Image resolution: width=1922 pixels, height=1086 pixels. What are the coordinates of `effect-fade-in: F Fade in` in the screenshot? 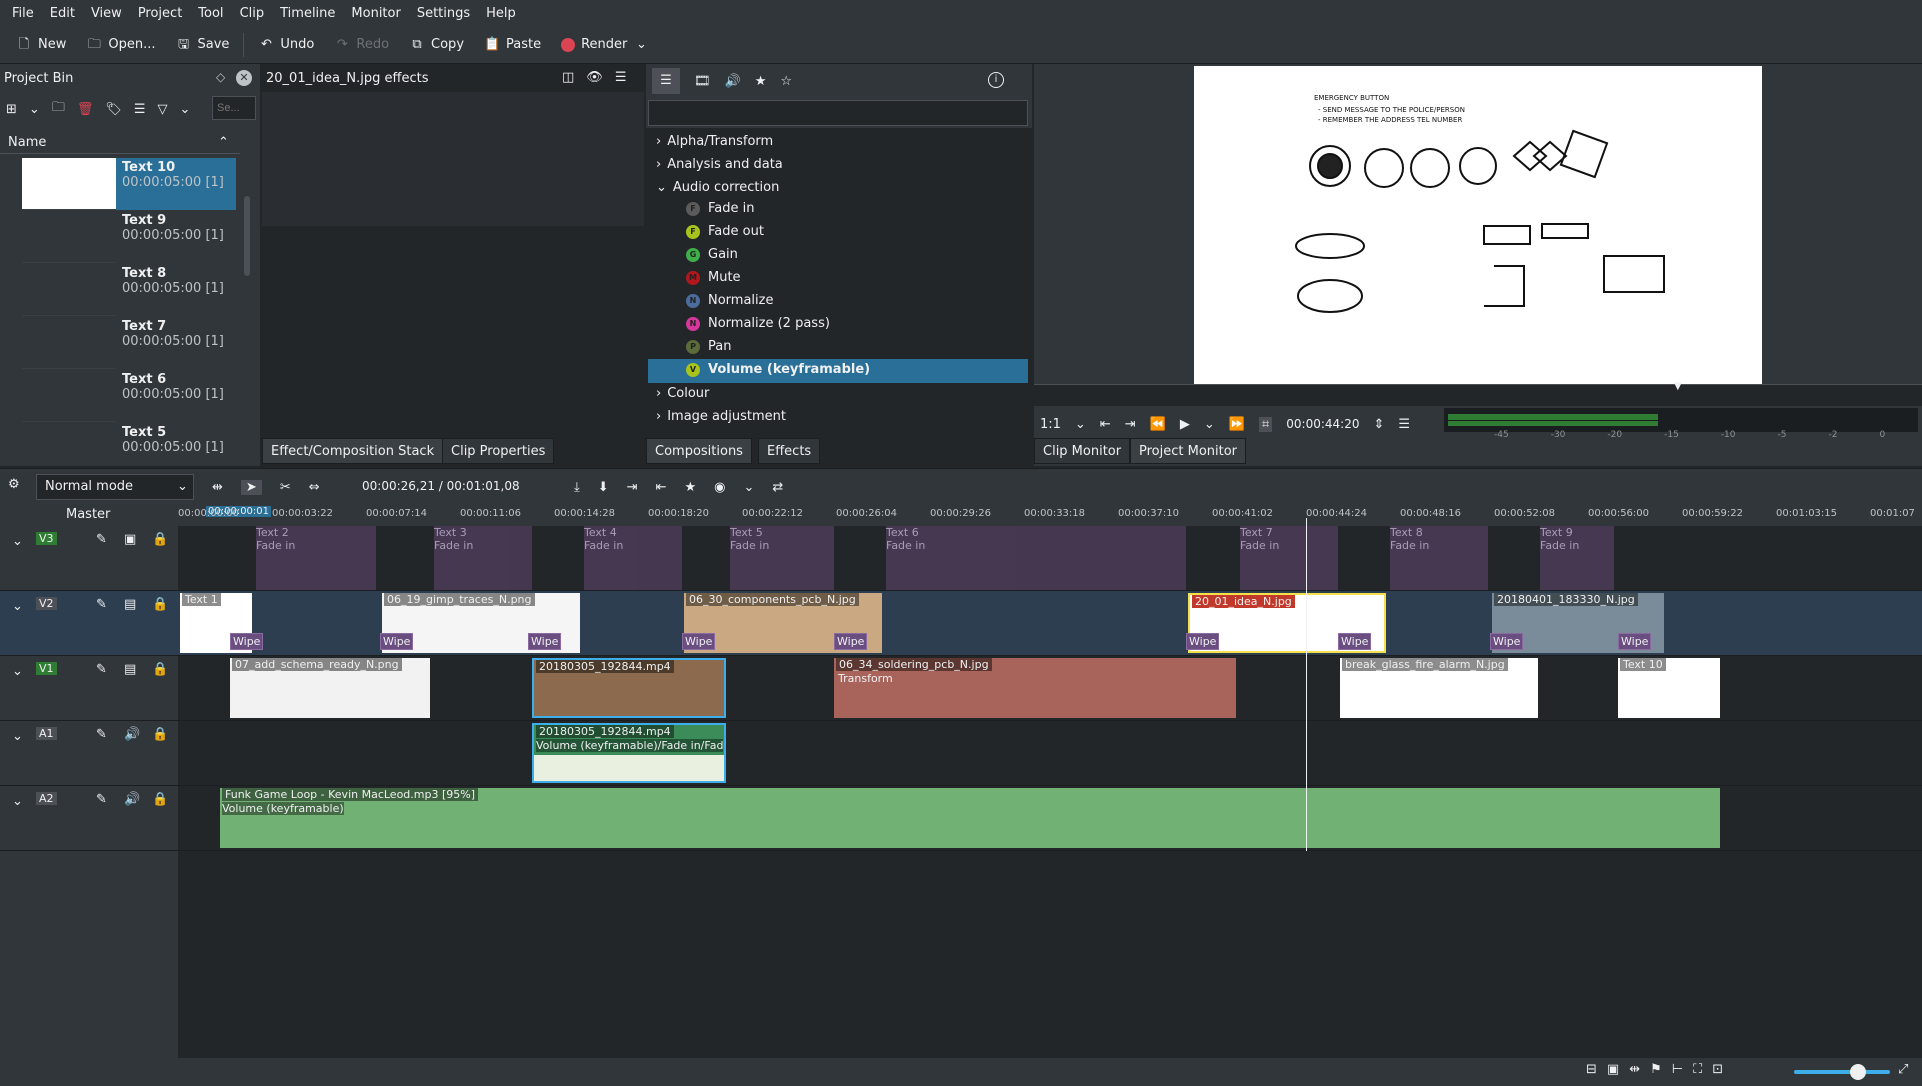 It's located at (720, 208).